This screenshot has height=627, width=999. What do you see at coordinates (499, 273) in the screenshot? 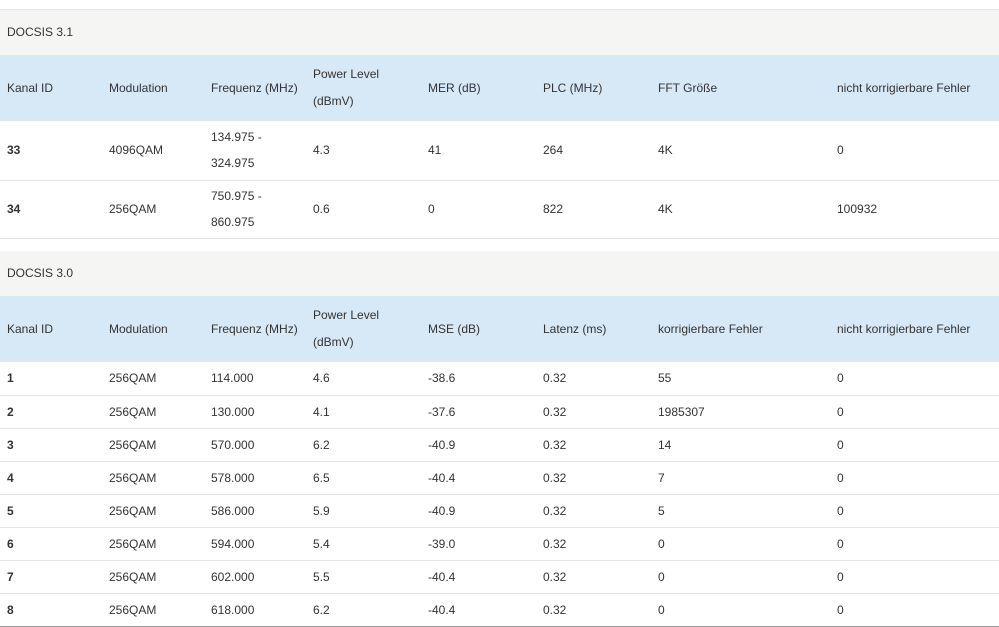
I see `section-title-docsis30: DOCSIS 3.0` at bounding box center [499, 273].